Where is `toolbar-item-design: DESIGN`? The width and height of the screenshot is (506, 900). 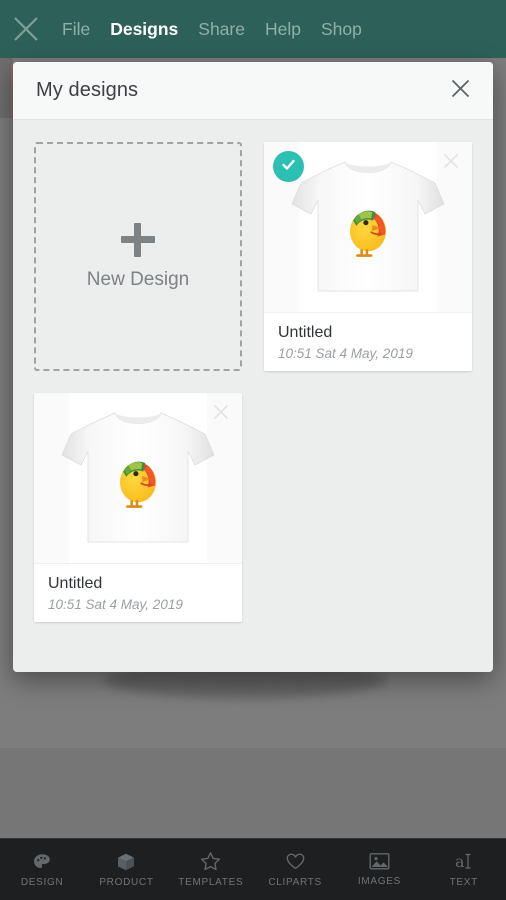 toolbar-item-design: DESIGN is located at coordinates (42, 869).